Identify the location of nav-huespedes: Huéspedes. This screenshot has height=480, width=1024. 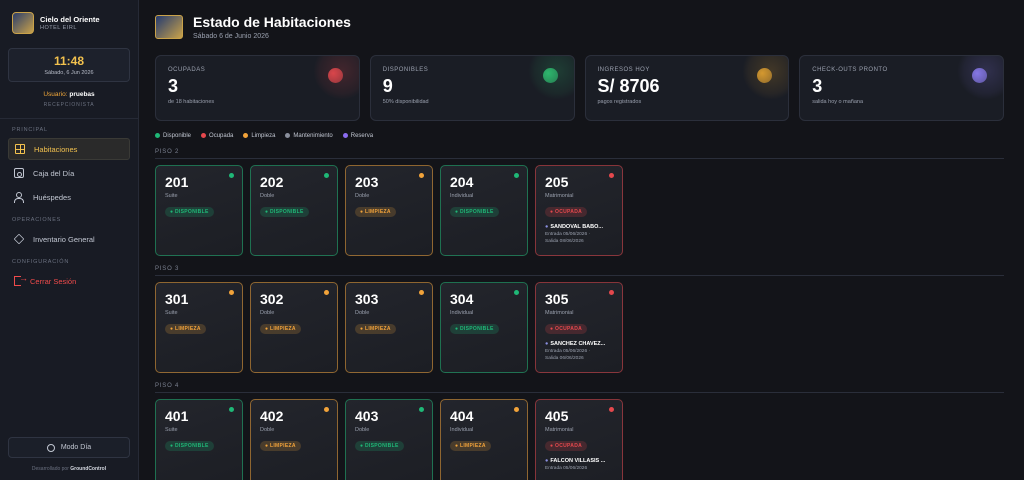
(69, 197).